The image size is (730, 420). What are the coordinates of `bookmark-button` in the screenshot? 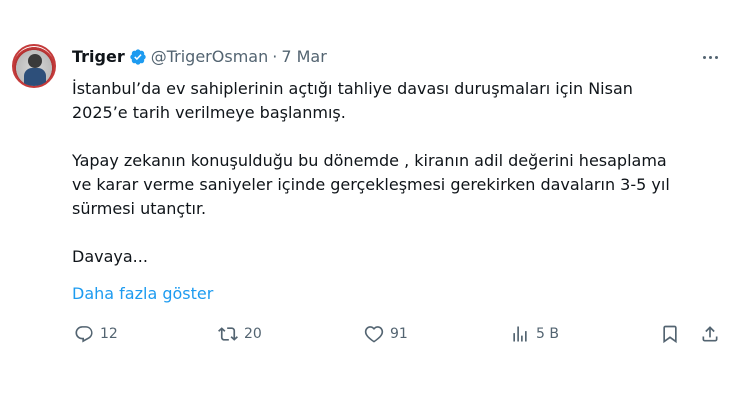 It's located at (670, 334).